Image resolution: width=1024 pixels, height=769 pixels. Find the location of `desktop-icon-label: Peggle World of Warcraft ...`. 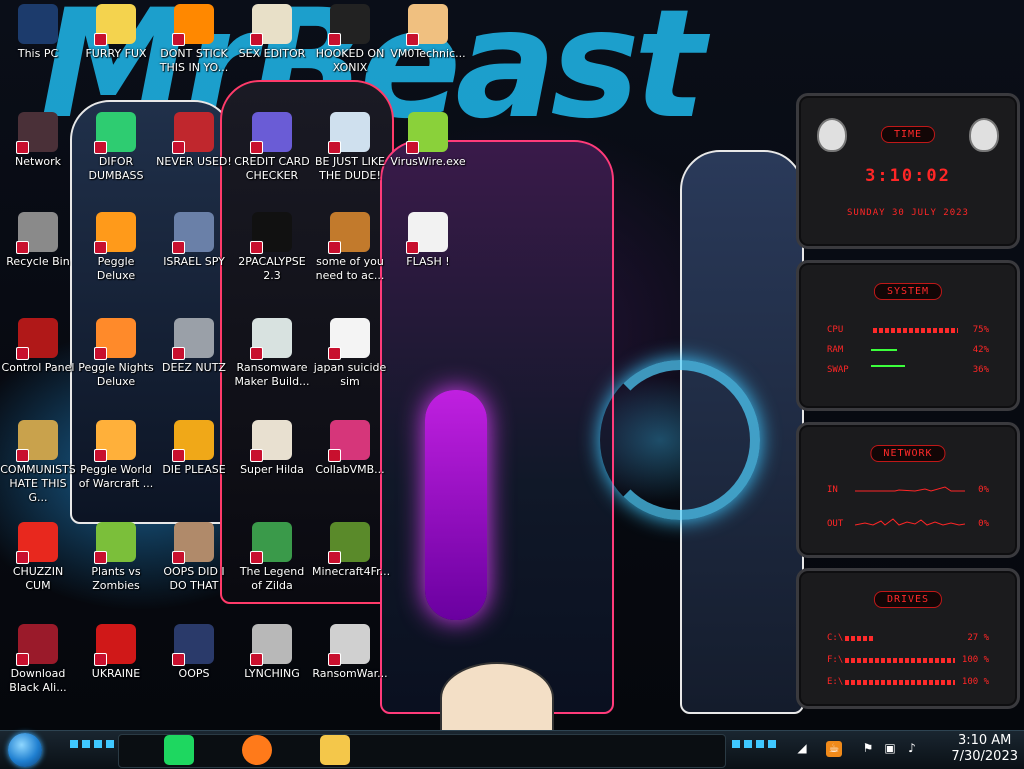

desktop-icon-label: Peggle World of Warcraft ... is located at coordinates (116, 476).